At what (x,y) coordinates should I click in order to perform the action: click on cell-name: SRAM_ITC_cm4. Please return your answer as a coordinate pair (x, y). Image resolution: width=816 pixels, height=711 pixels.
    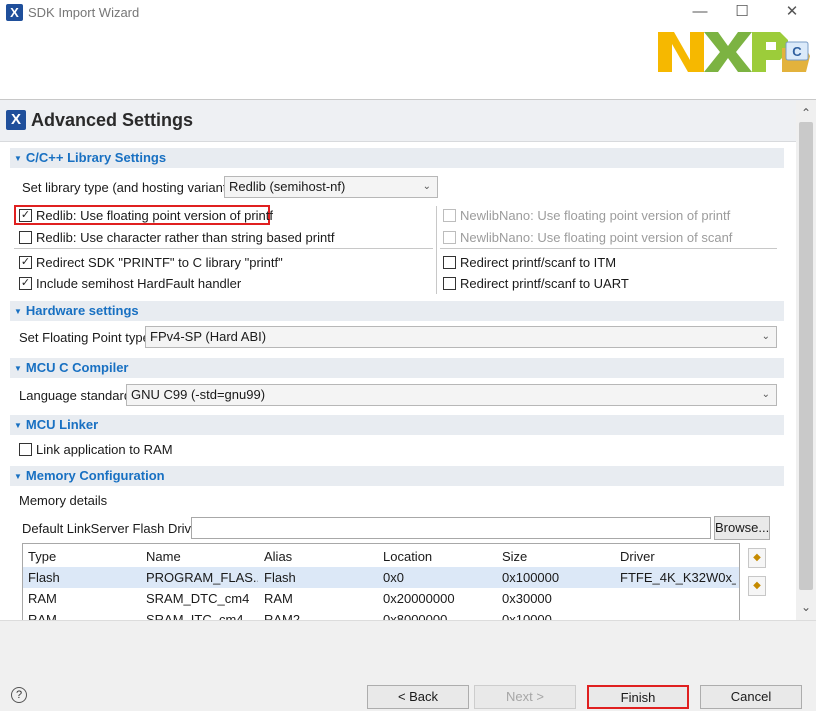
    Looking at the image, I should click on (195, 616).